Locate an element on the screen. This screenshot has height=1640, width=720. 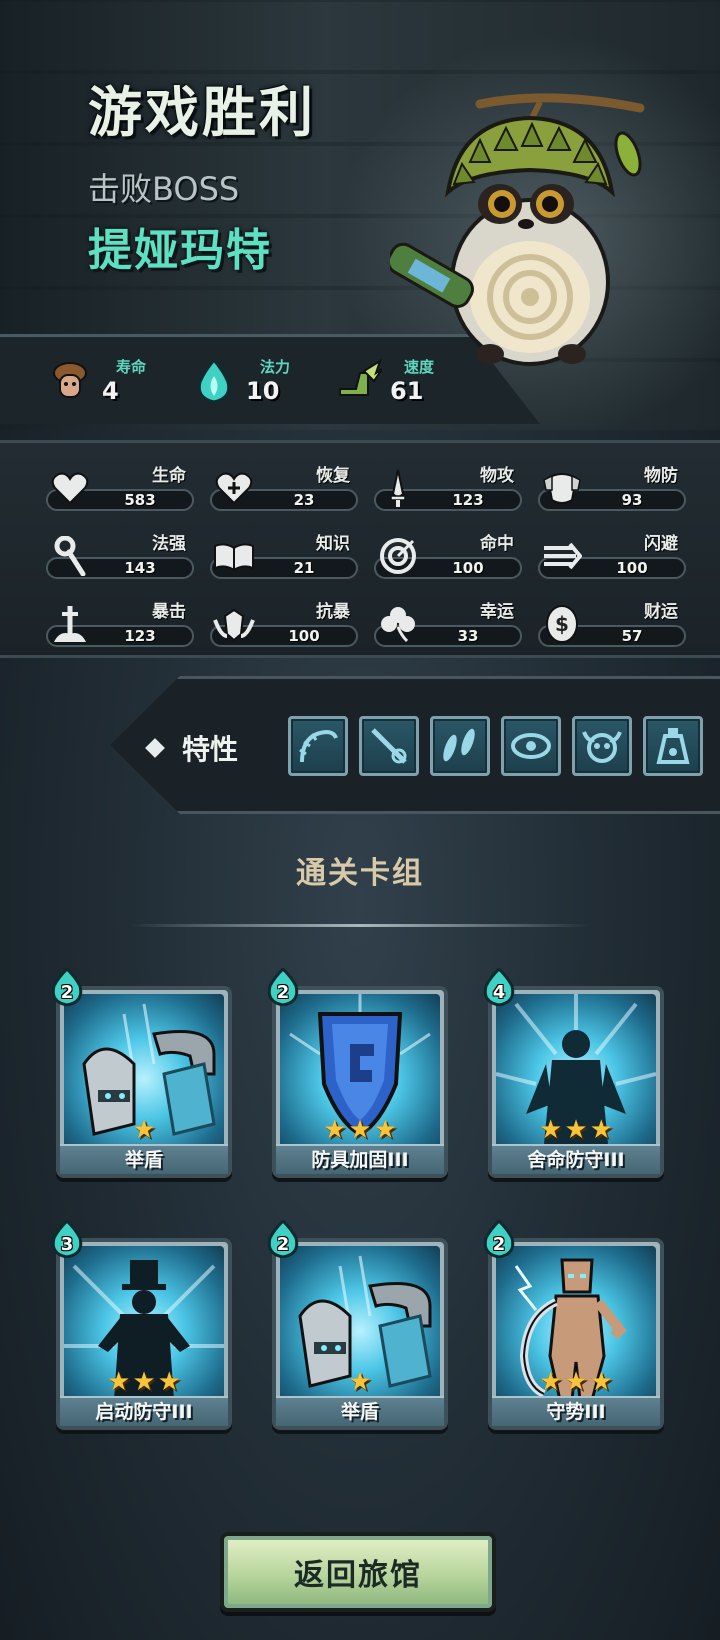
attribute-0: 生命 583 is located at coordinates (126, 485).